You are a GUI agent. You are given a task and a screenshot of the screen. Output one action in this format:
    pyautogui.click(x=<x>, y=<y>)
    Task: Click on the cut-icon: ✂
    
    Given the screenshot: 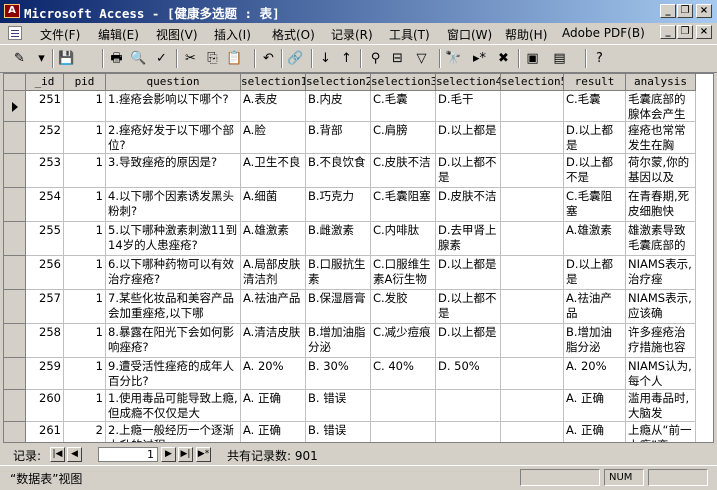 What is the action you would take?
    pyautogui.click(x=190, y=58)
    